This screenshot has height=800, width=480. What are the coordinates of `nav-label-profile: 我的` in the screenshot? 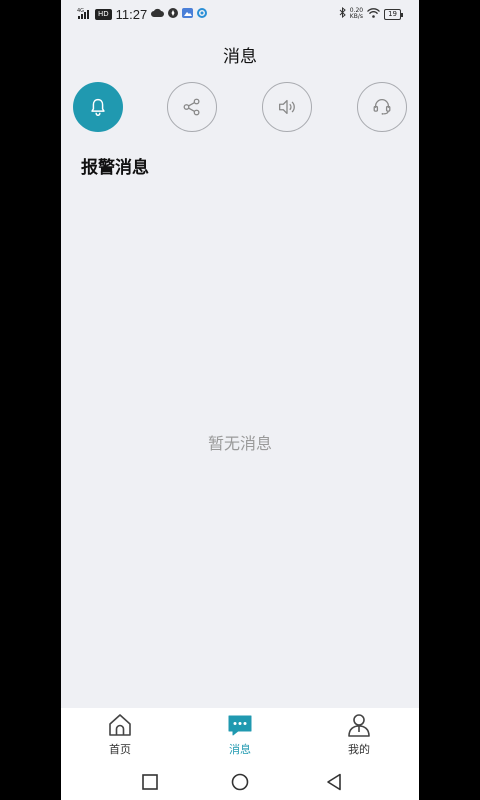 It's located at (359, 749).